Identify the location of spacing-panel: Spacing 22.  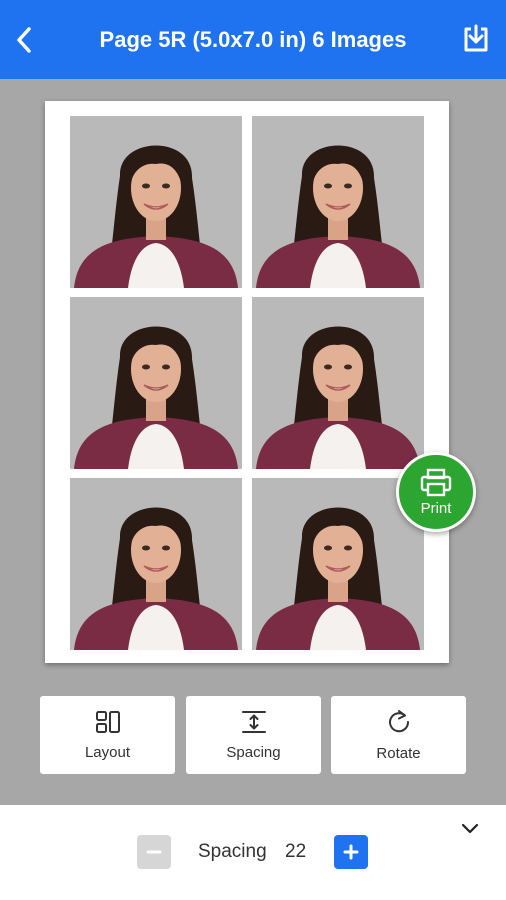
(253, 852).